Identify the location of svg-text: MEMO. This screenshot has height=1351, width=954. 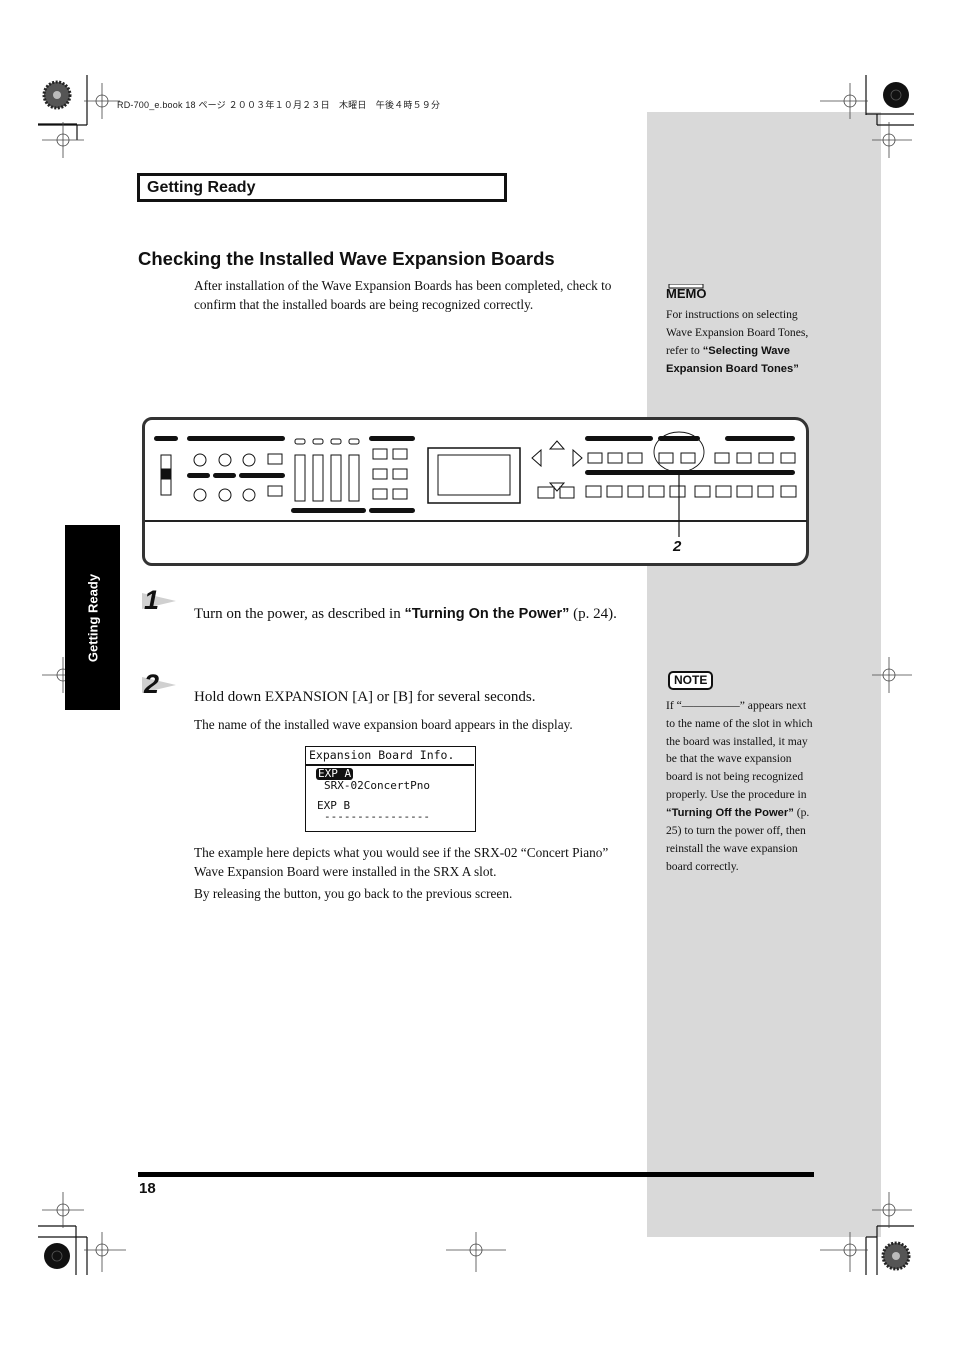
(686, 293).